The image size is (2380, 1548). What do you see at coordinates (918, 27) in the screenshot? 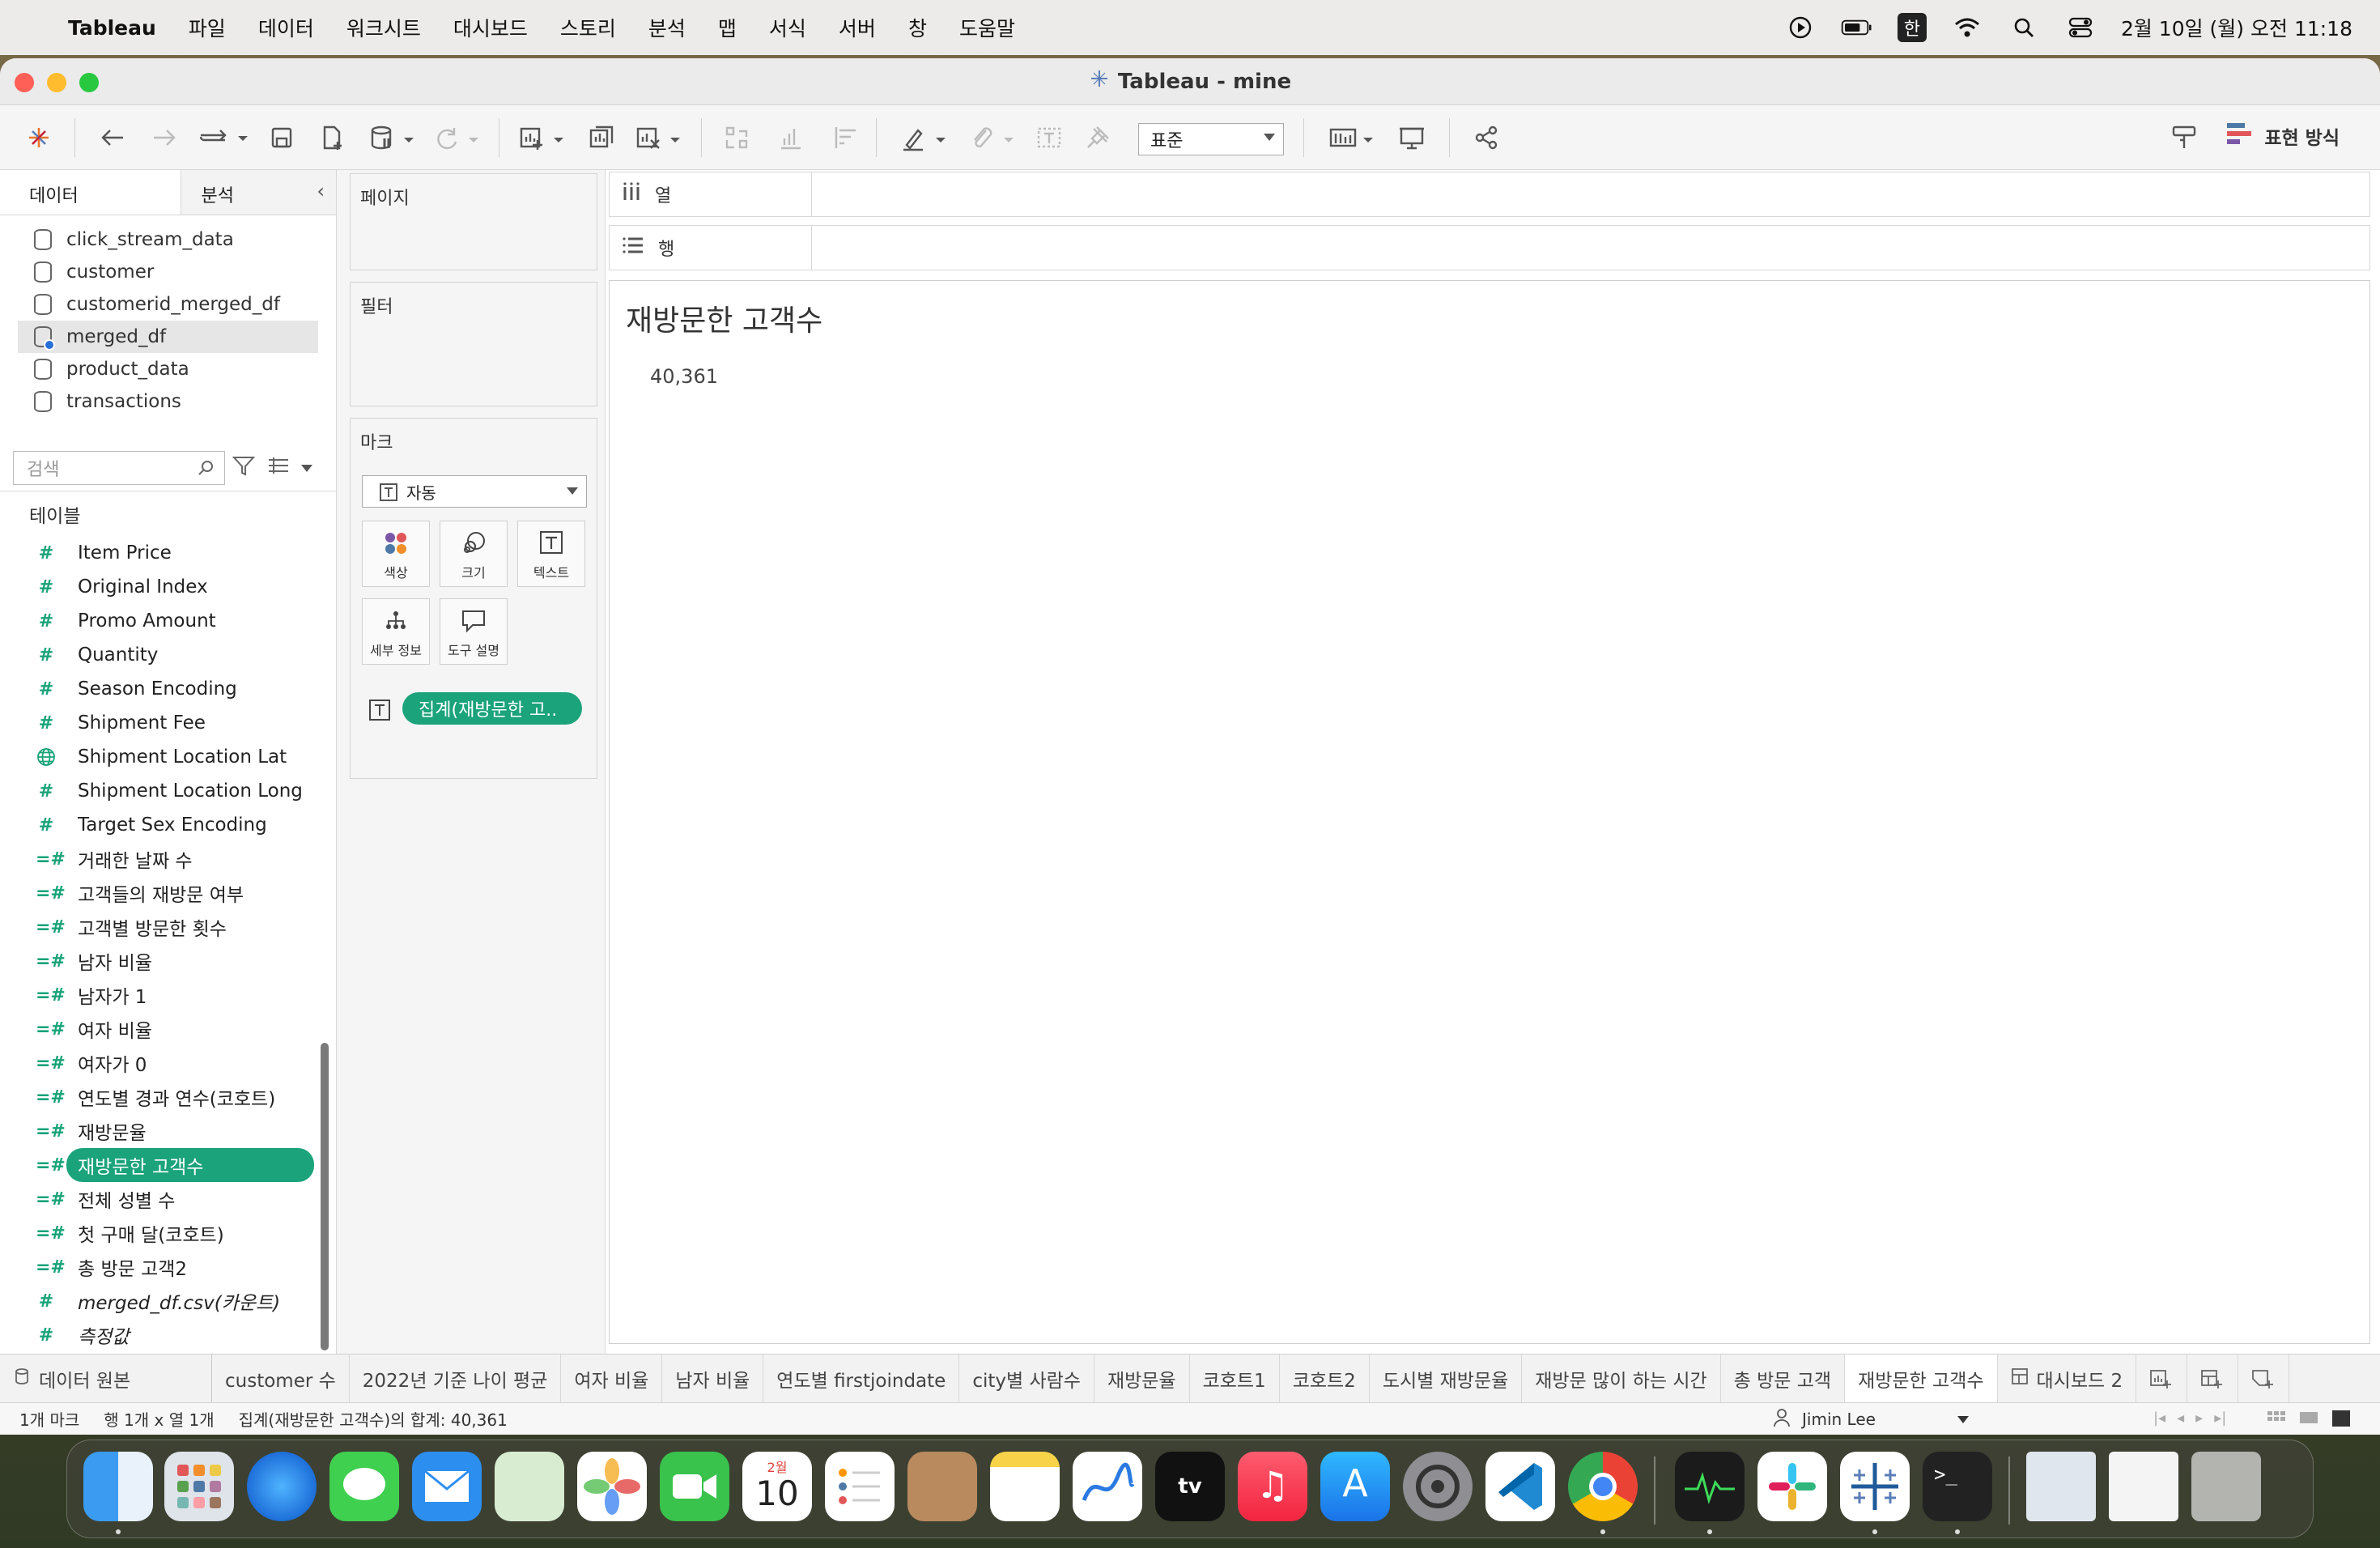
I see `menu-window: 창` at bounding box center [918, 27].